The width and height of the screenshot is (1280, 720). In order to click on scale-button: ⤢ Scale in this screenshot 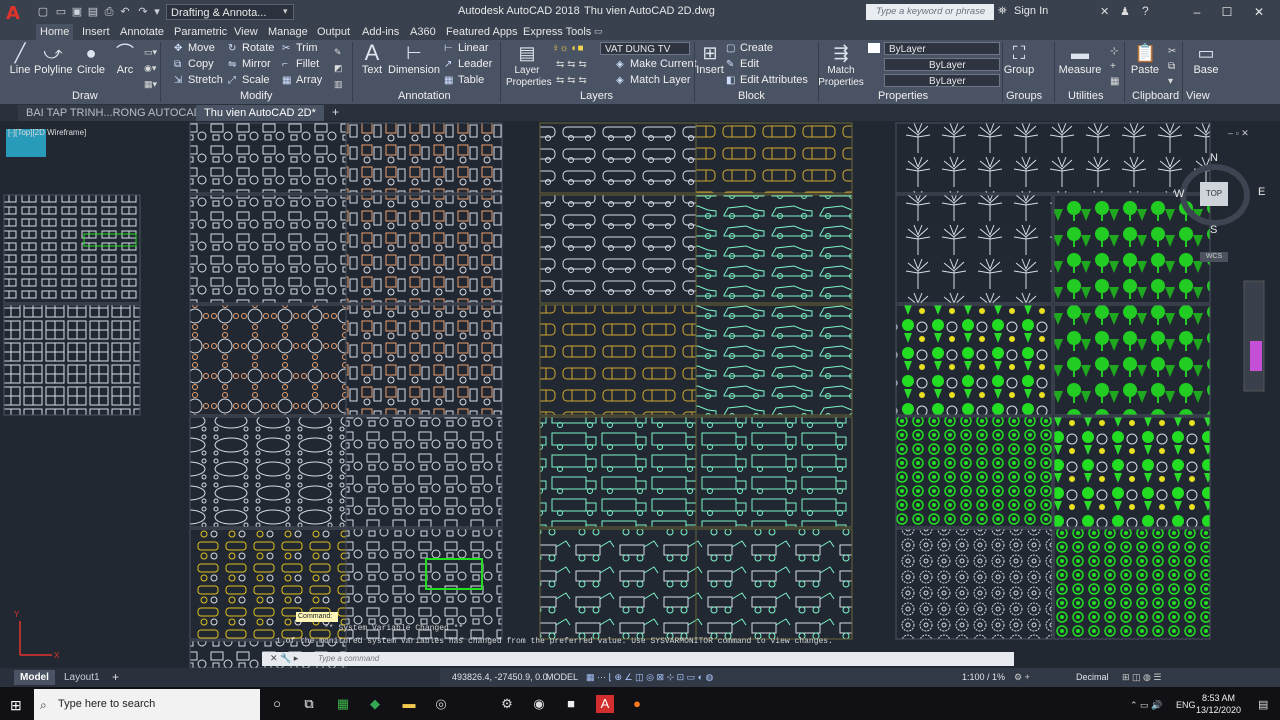, I will do `click(249, 80)`.